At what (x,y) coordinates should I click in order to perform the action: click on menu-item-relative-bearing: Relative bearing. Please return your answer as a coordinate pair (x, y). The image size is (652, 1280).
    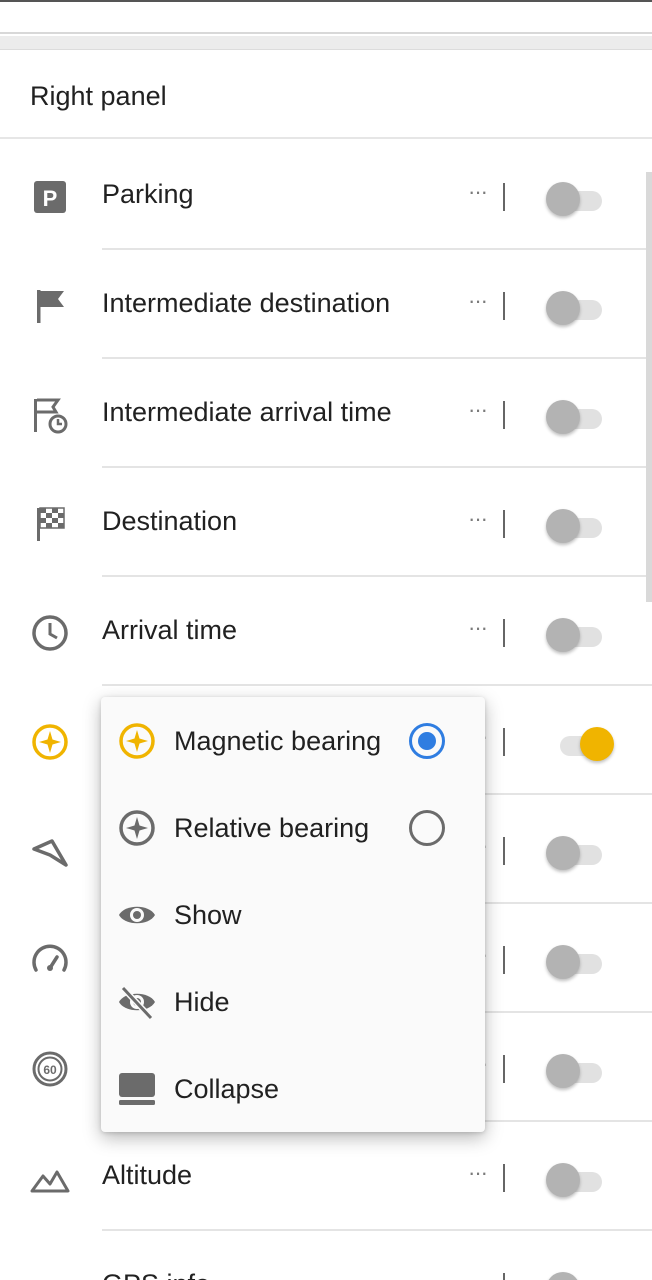
    Looking at the image, I should click on (293, 827).